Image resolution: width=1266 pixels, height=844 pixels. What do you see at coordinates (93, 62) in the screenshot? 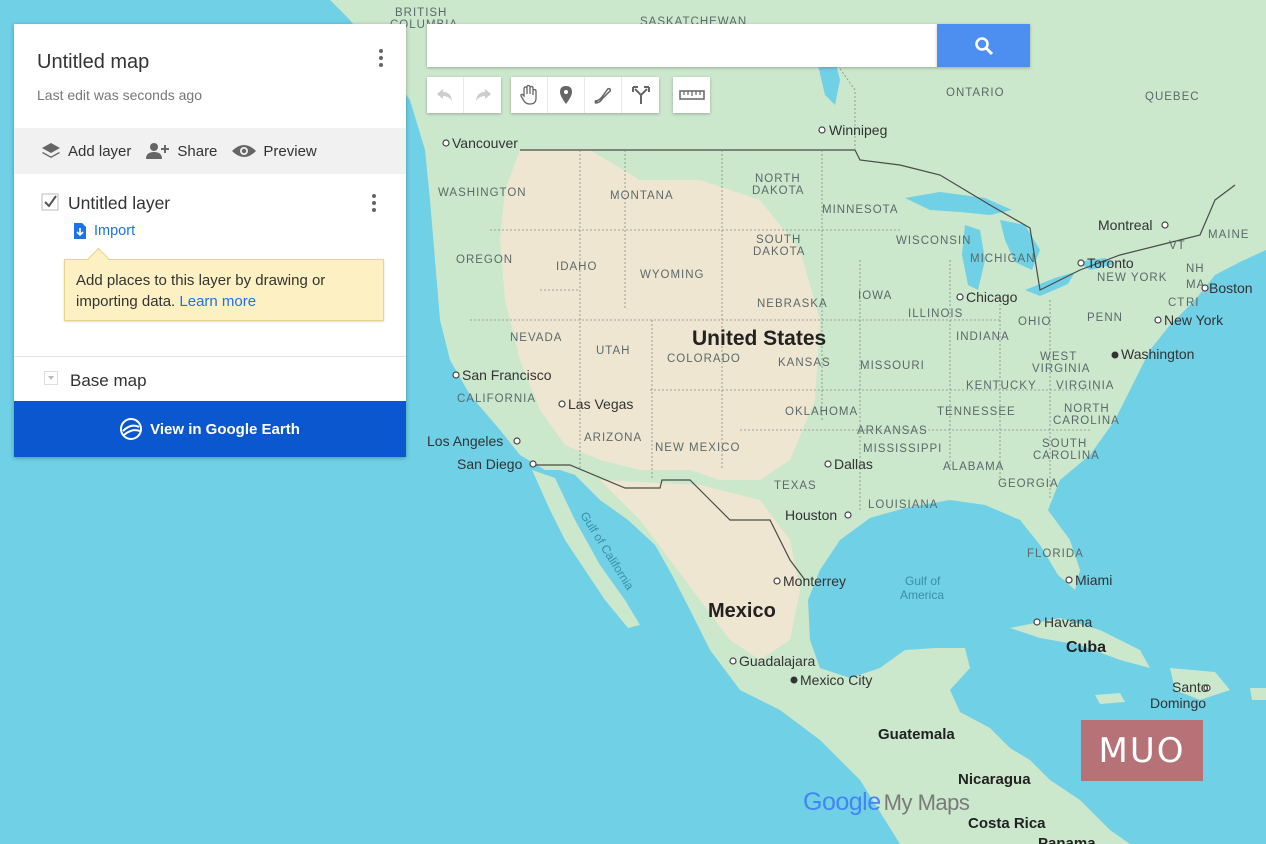
I see `map-title: Untitled map` at bounding box center [93, 62].